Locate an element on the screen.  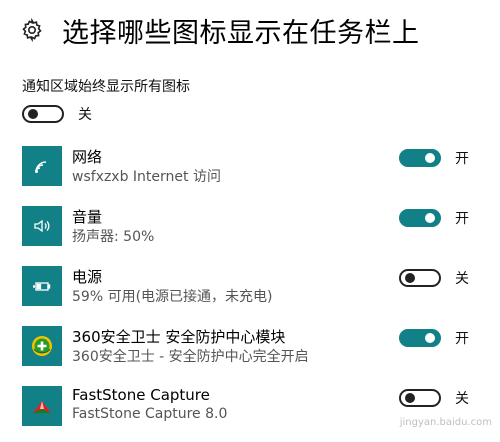
battery-icon is located at coordinates (42, 286).